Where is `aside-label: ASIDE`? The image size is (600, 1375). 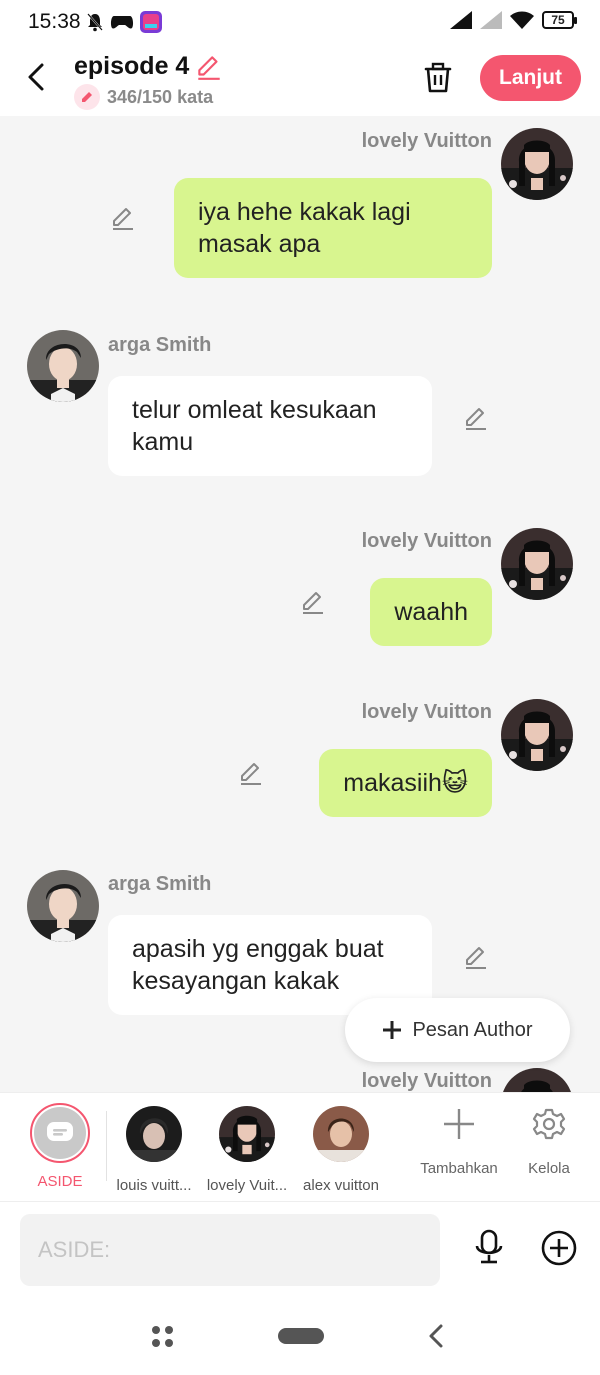 aside-label: ASIDE is located at coordinates (60, 1181).